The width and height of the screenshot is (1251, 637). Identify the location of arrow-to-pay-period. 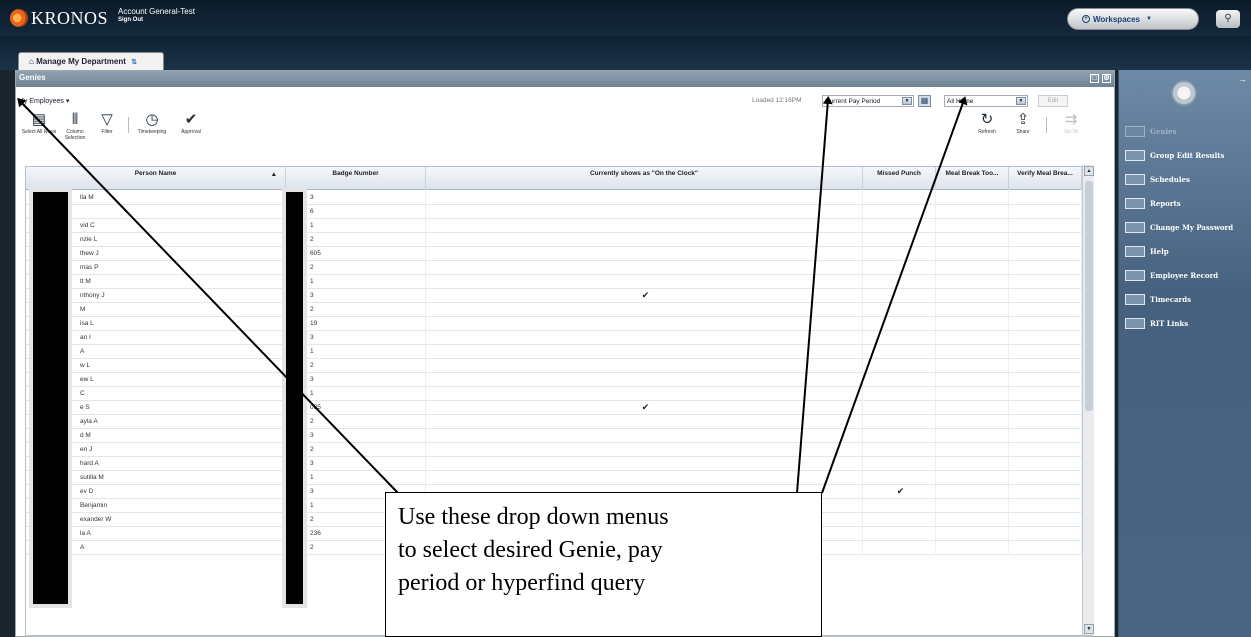
(814, 295).